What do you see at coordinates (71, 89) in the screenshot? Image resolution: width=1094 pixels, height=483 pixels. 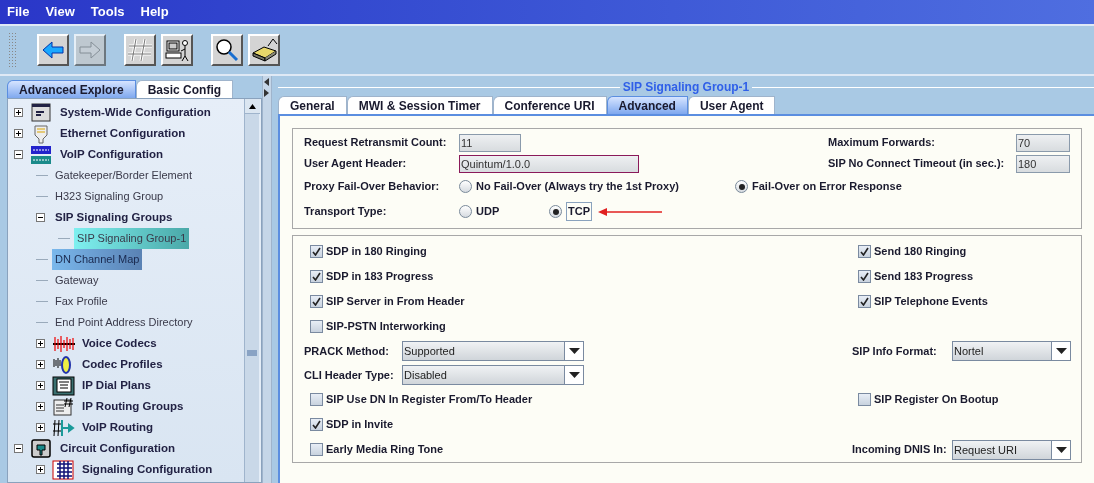 I see `tab: Advanced Explore` at bounding box center [71, 89].